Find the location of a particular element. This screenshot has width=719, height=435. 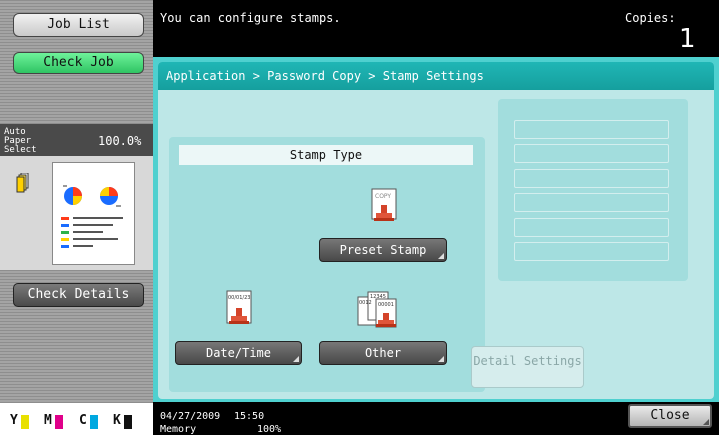

toner-label: M is located at coordinates (48, 420).